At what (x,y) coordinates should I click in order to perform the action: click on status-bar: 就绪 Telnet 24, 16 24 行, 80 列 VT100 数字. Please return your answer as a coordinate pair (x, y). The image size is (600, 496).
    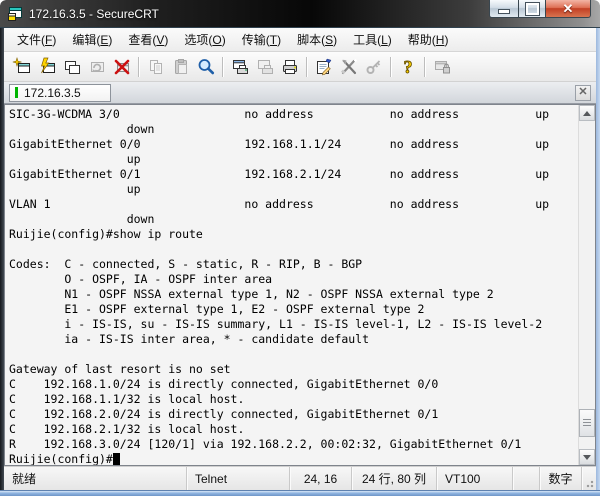
    Looking at the image, I should click on (300, 478).